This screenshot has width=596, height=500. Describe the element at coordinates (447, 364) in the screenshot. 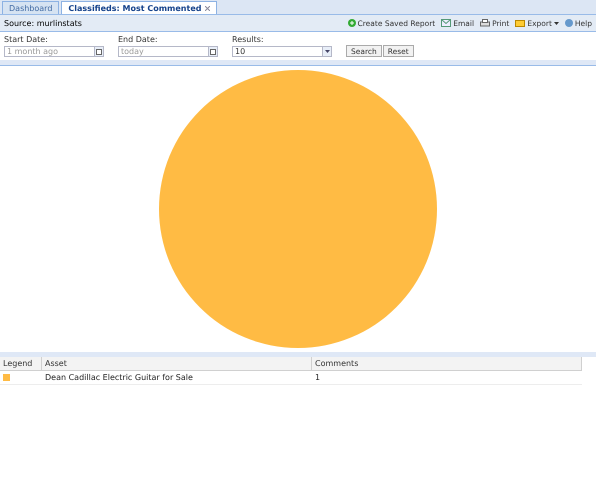

I see `column-header: Comments` at that location.